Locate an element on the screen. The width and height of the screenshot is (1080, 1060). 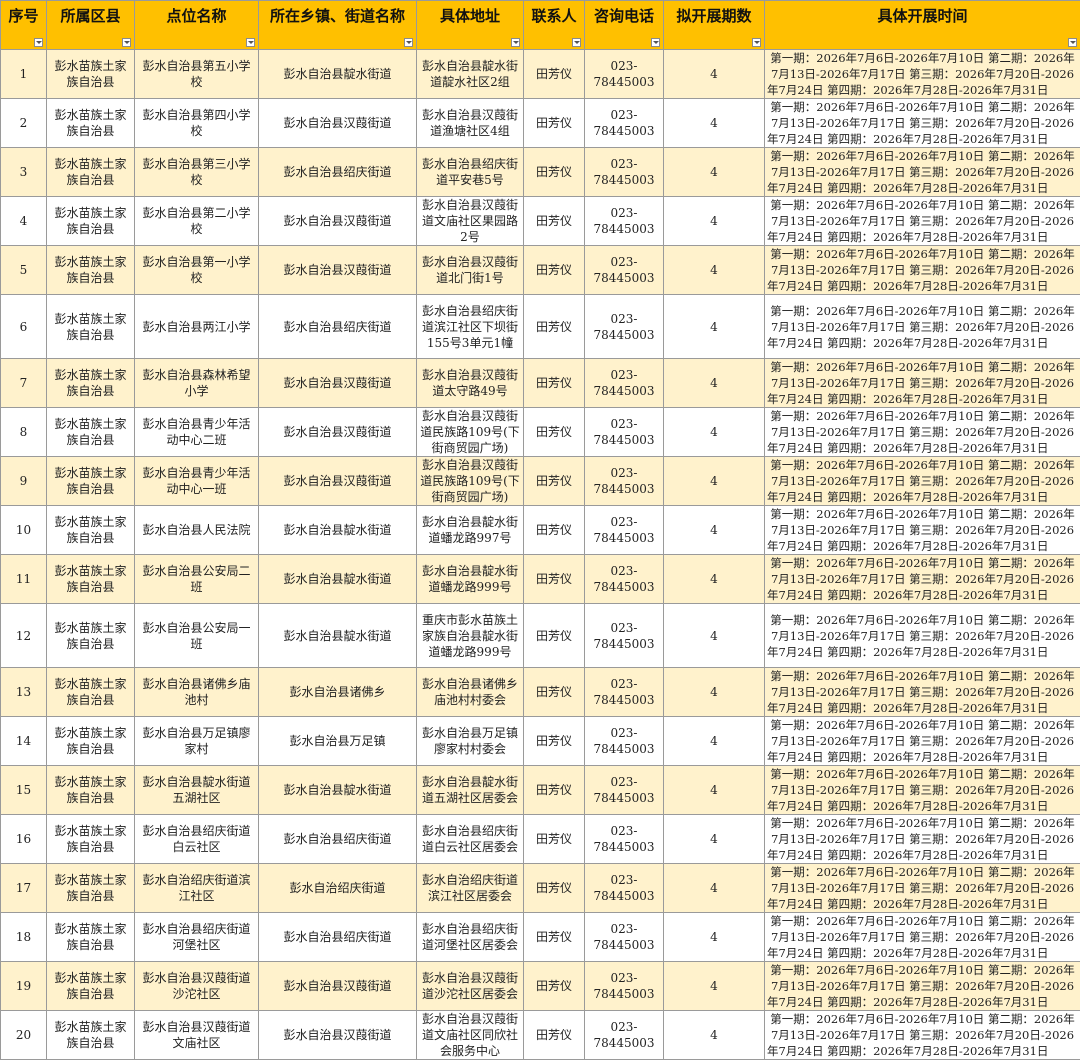
cell-address: 彭水自治县绍庆街道白云社区居委会 is located at coordinates (470, 839).